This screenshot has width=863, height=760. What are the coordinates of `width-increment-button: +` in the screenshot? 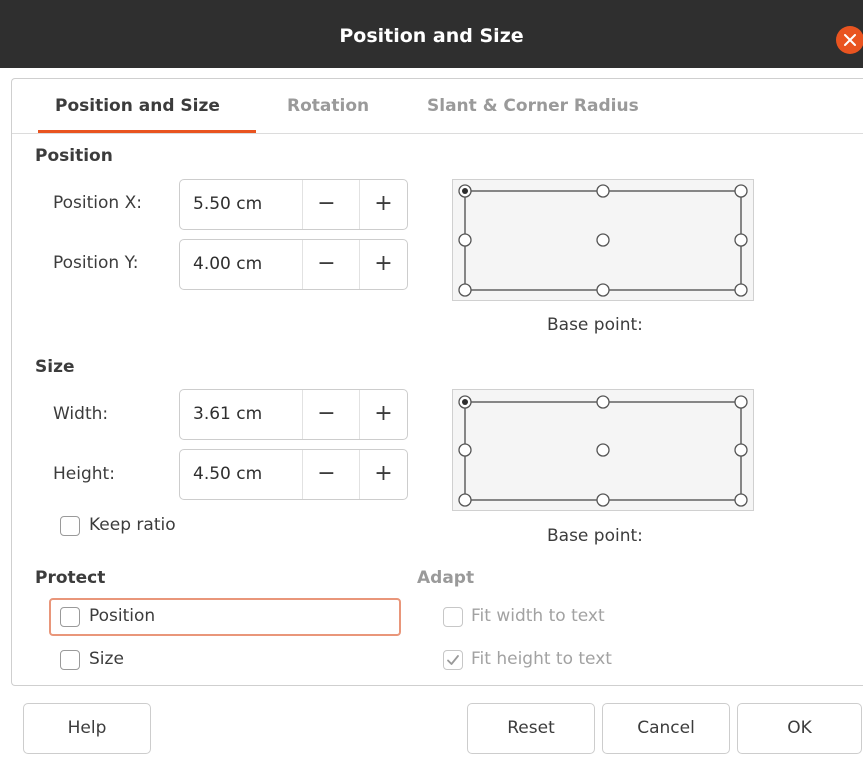 It's located at (383, 414).